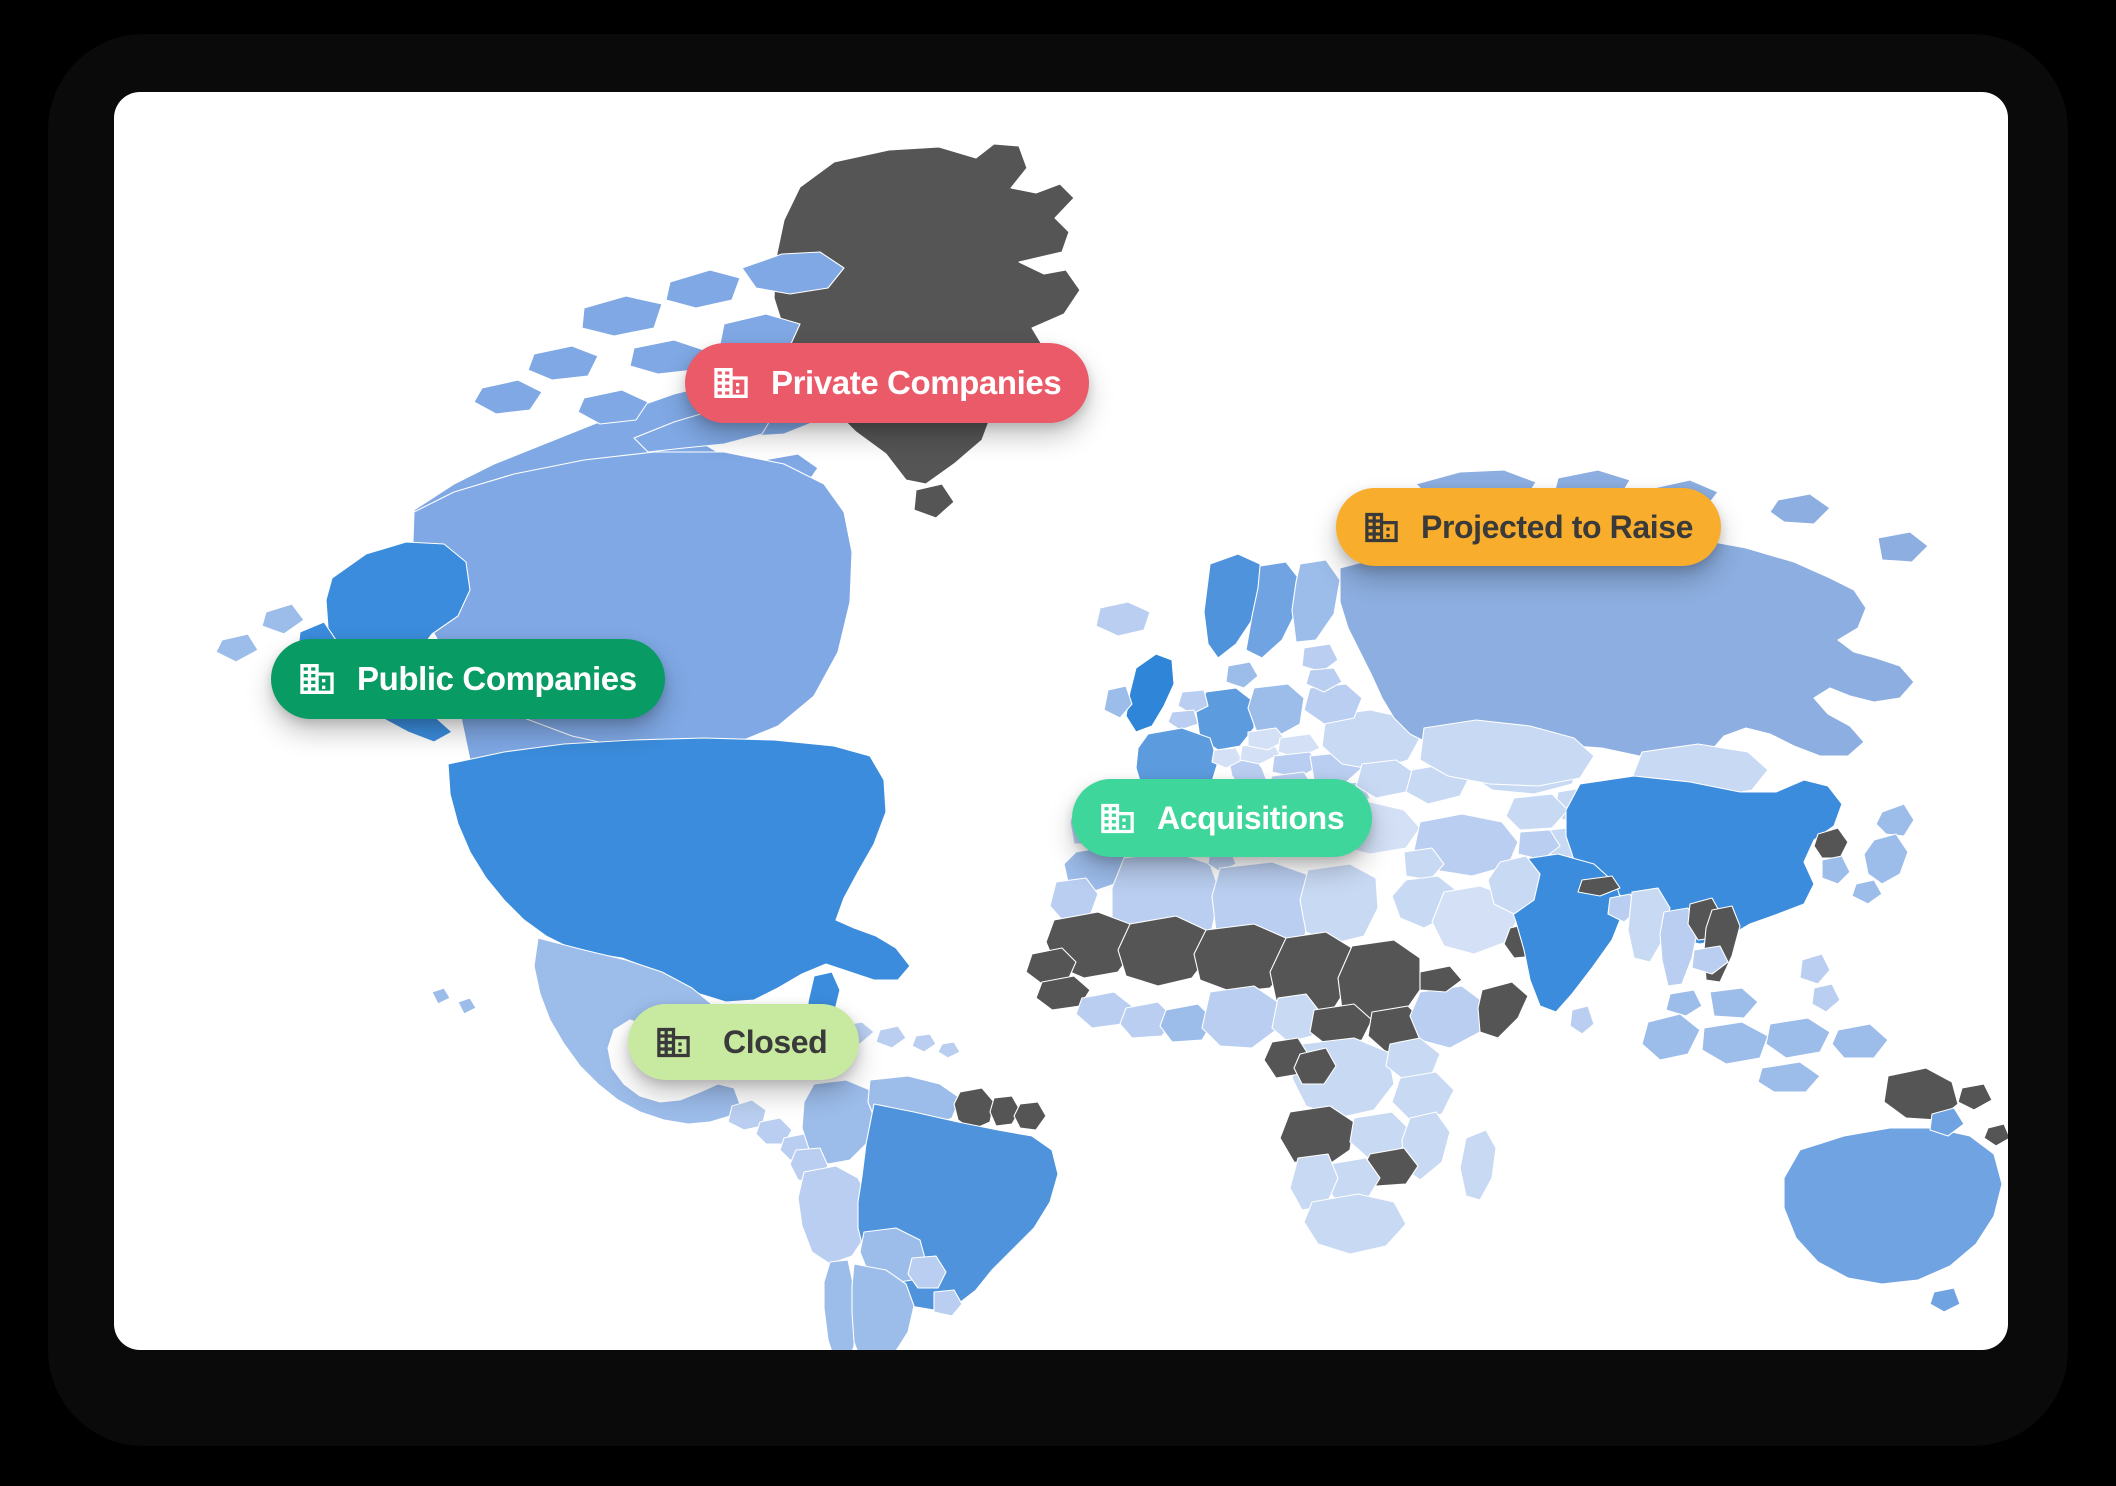 The image size is (2116, 1486). What do you see at coordinates (497, 678) in the screenshot?
I see `legend-pill-label: Public Companies` at bounding box center [497, 678].